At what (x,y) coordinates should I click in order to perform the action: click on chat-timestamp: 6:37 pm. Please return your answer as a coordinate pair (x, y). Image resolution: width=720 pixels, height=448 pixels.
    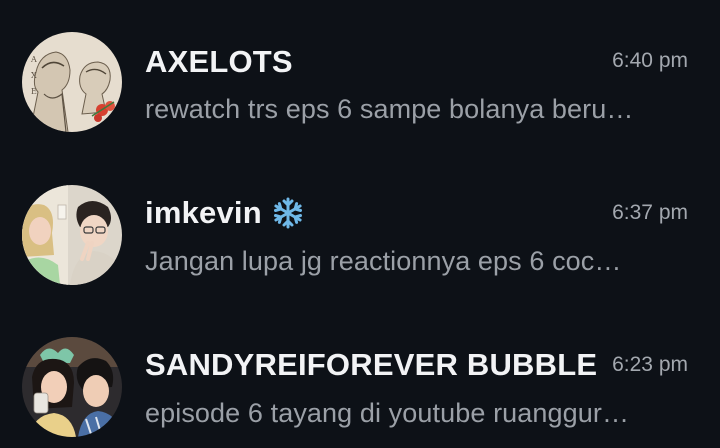
    Looking at the image, I should click on (650, 212).